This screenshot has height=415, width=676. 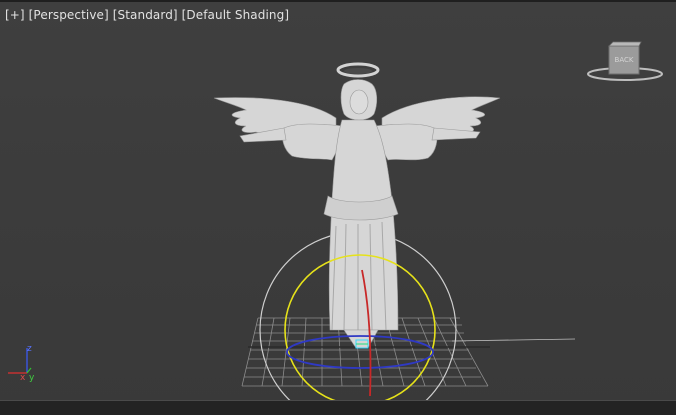 What do you see at coordinates (29, 349) in the screenshot?
I see `axis-z-label: z` at bounding box center [29, 349].